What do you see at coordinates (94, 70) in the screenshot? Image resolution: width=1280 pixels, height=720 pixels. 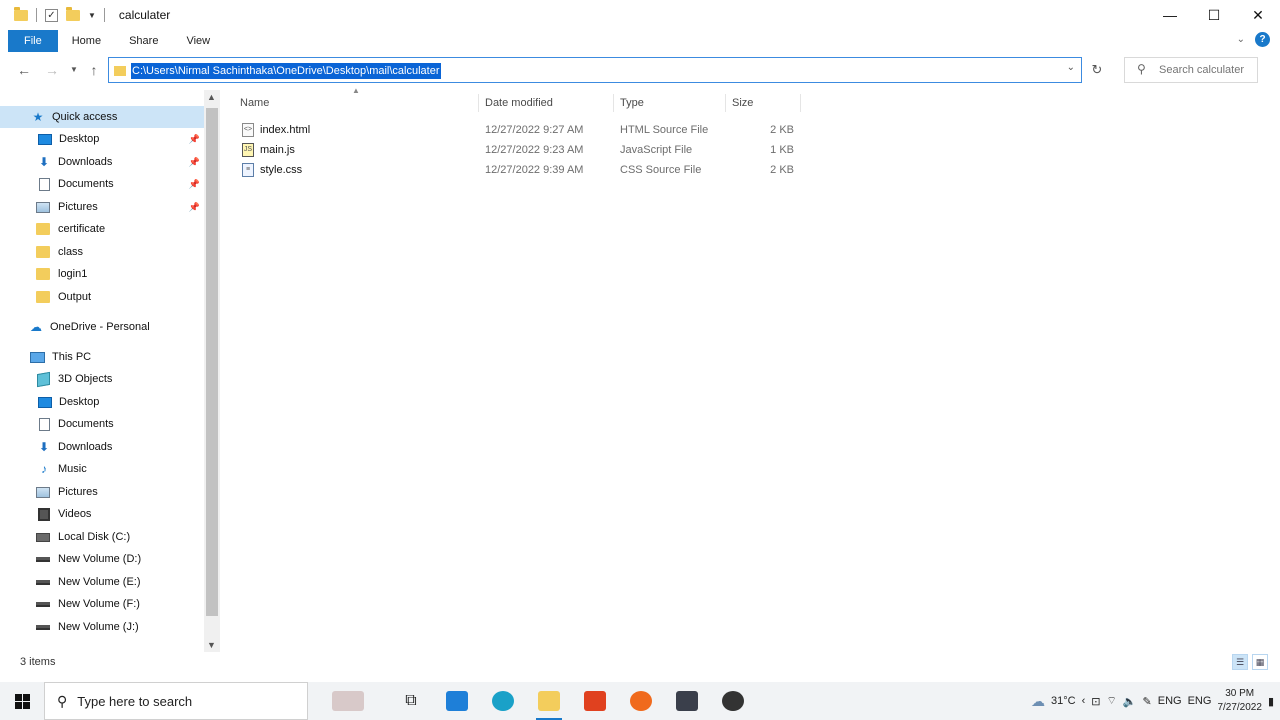 I see `up-arrow-icon: ↑` at bounding box center [94, 70].